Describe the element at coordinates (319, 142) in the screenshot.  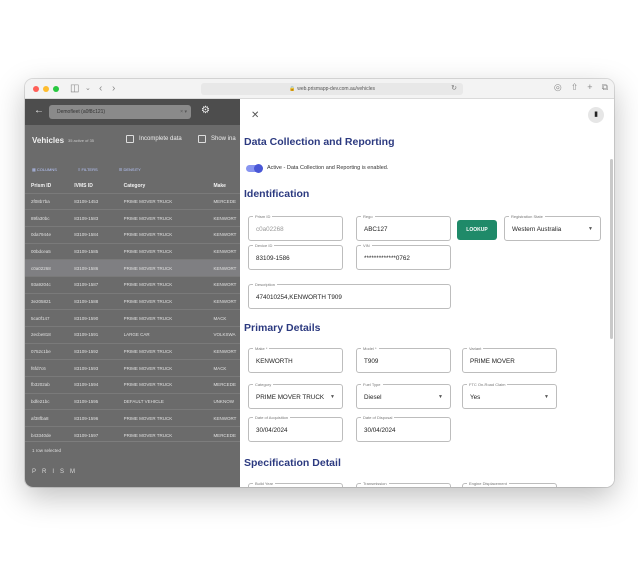
I see `section-heading-dcr: Data Collection and Reporting` at that location.